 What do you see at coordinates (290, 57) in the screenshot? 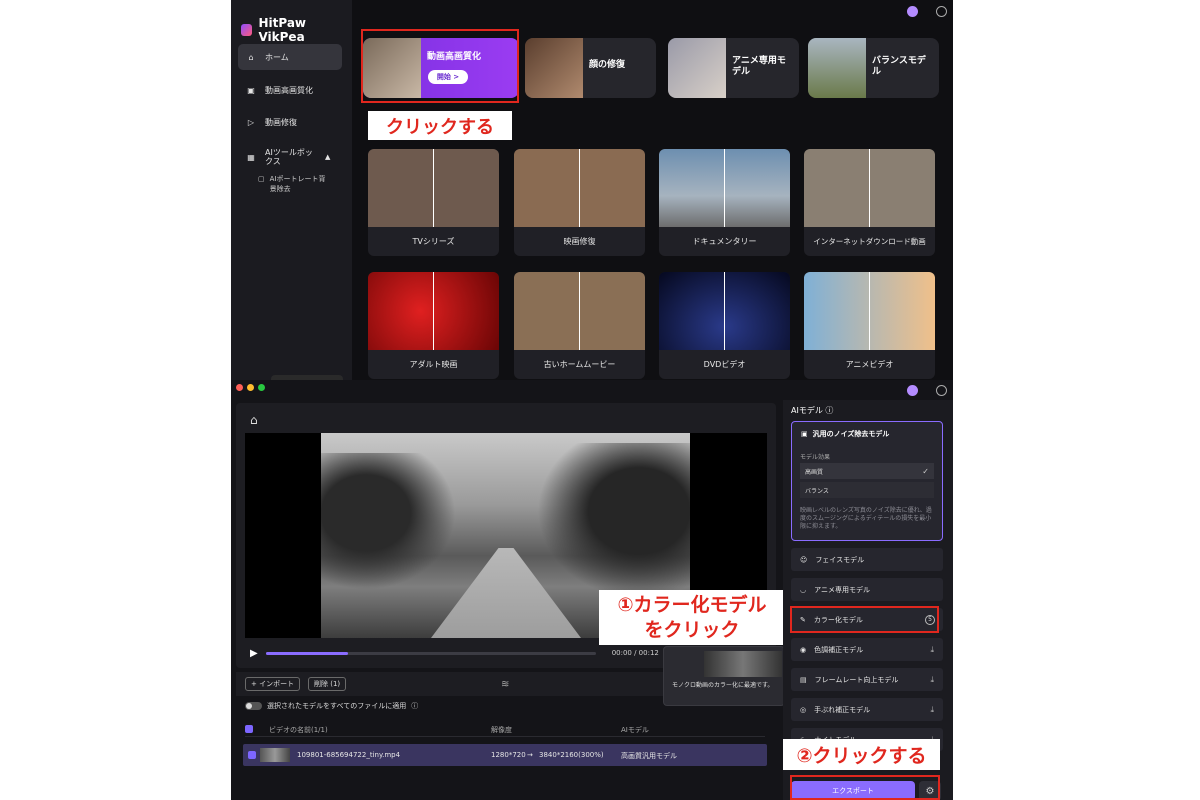
I see `sidebar-item-home: ⌂ ホーム` at bounding box center [290, 57].